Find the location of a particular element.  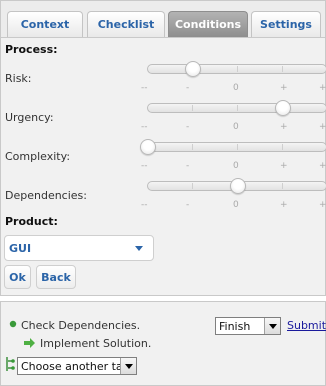

dependencies-scale: -- - 0 + ++ is located at coordinates (233, 205).